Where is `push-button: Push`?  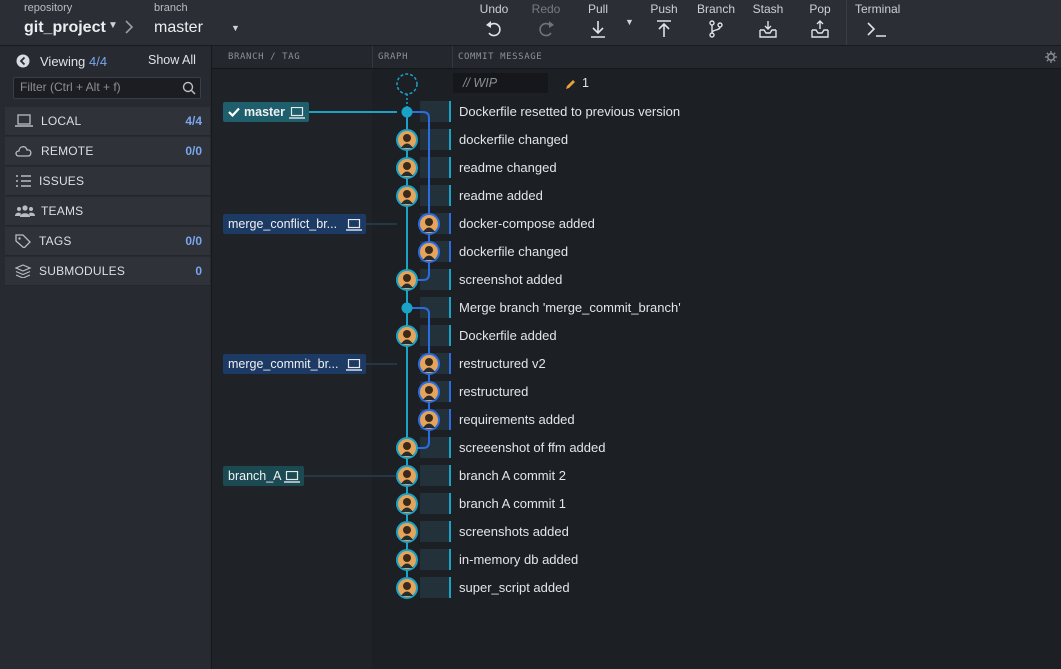
push-button: Push is located at coordinates (664, 22).